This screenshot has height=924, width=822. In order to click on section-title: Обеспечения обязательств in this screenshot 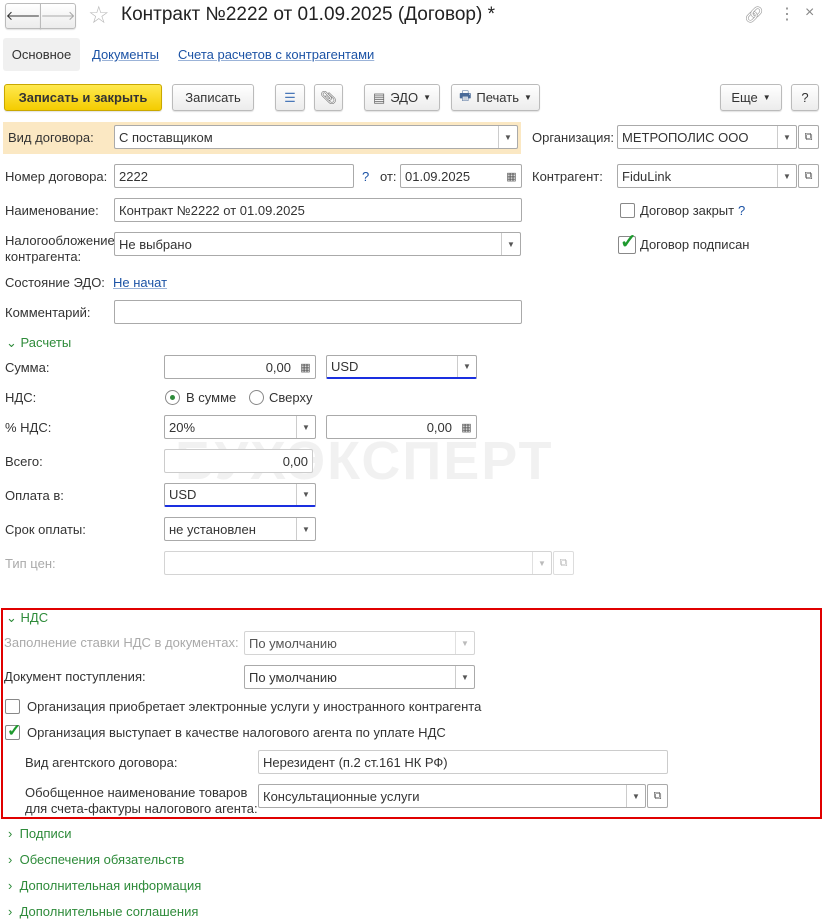, I will do `click(102, 859)`.